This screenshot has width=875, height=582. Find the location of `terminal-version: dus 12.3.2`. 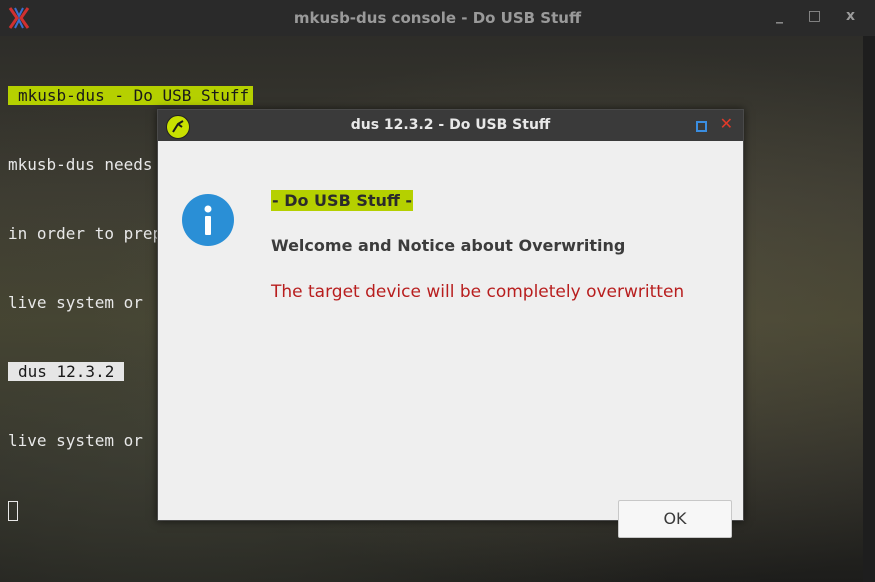

terminal-version: dus 12.3.2 is located at coordinates (66, 371).